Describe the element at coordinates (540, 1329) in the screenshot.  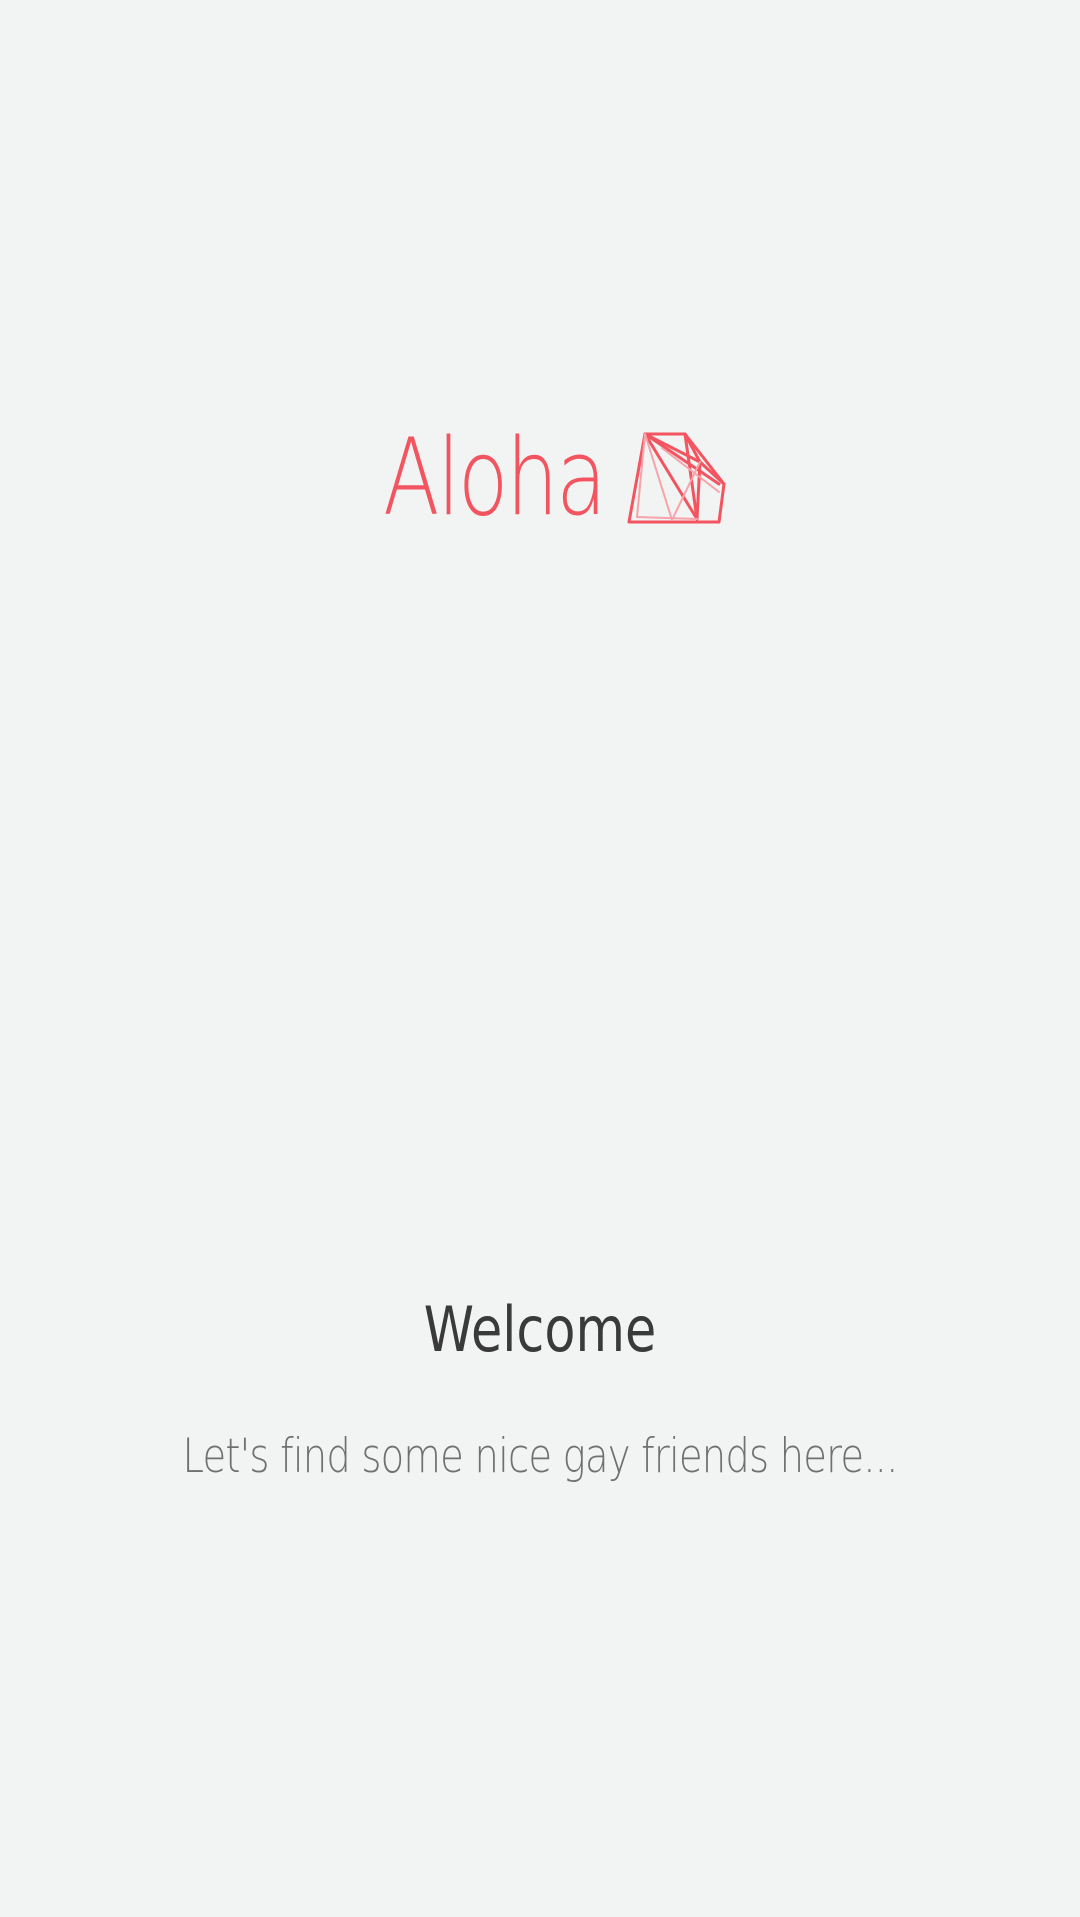
I see `welcome-title: Welcome` at that location.